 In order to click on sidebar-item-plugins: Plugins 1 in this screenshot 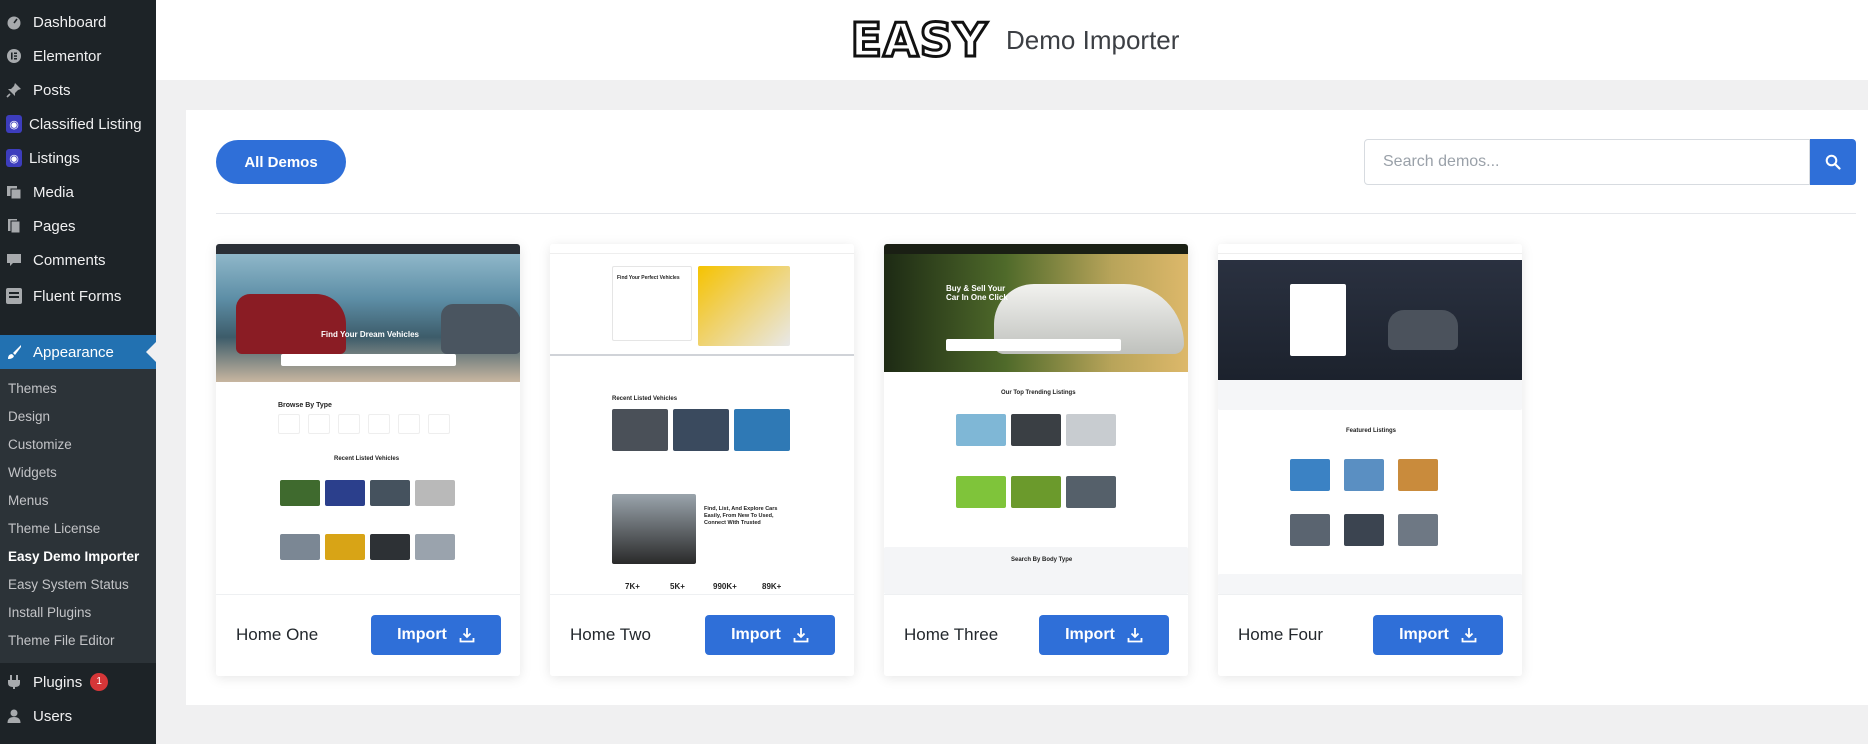, I will do `click(78, 682)`.